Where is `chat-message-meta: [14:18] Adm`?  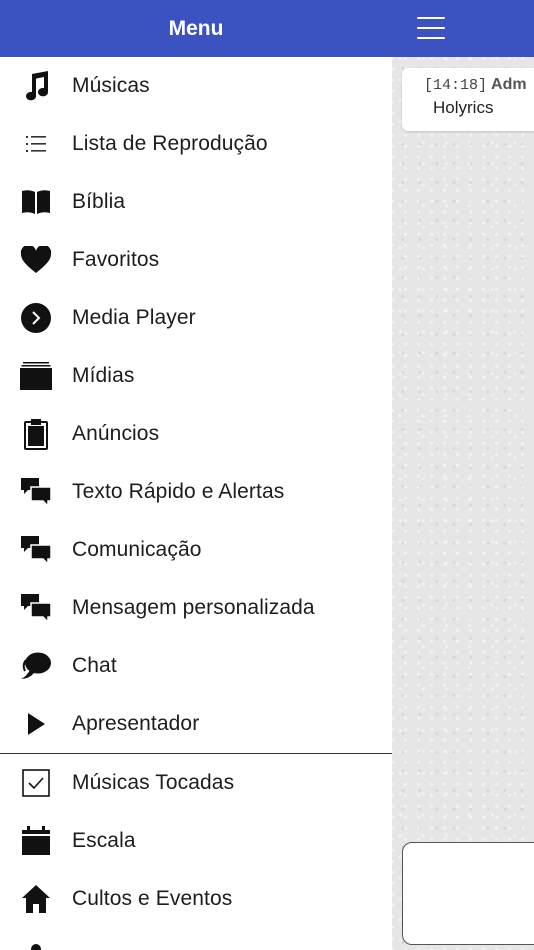
chat-message-meta: [14:18] Adm is located at coordinates (479, 85).